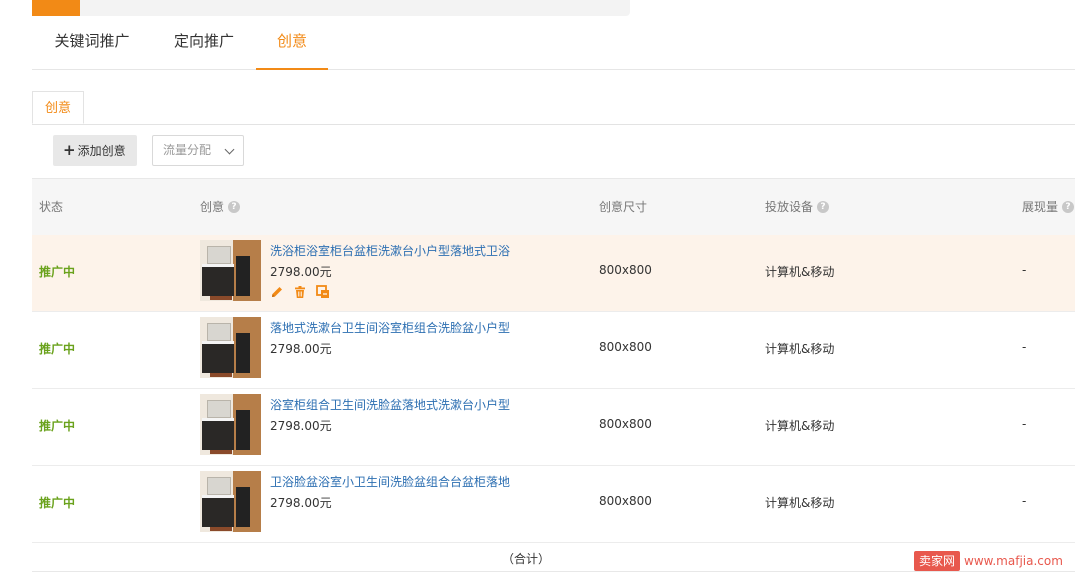 Image resolution: width=1075 pixels, height=573 pixels. Describe the element at coordinates (51, 207) in the screenshot. I see `header-status: 状态` at that location.